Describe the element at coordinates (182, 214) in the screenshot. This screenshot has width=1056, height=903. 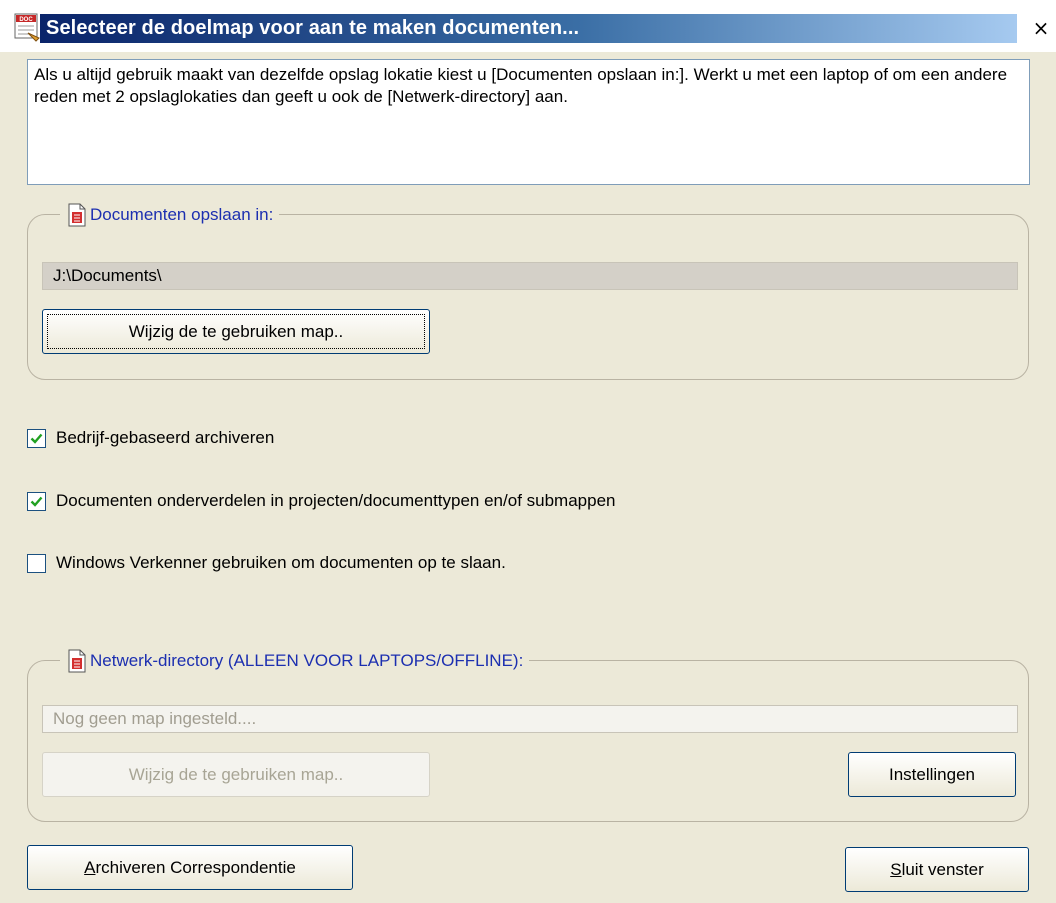
I see `documents-group-label: Documenten opslaan in:` at that location.